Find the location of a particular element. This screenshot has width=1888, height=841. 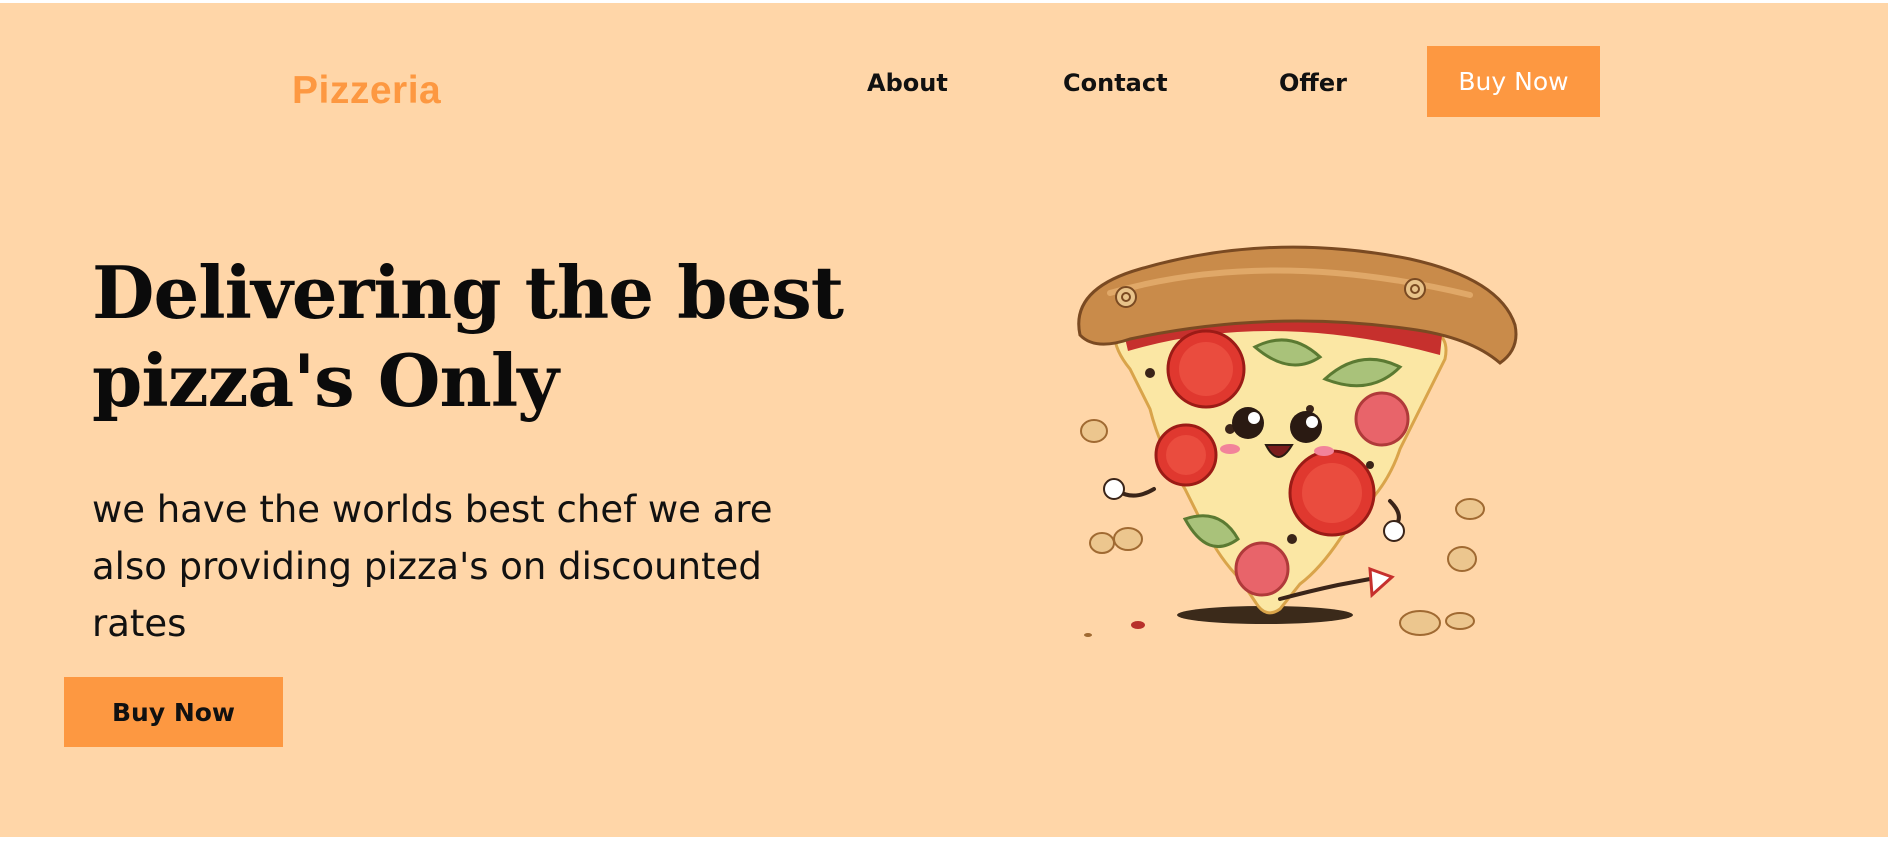

hero-buy-now-button: Buy Now is located at coordinates (173, 712).